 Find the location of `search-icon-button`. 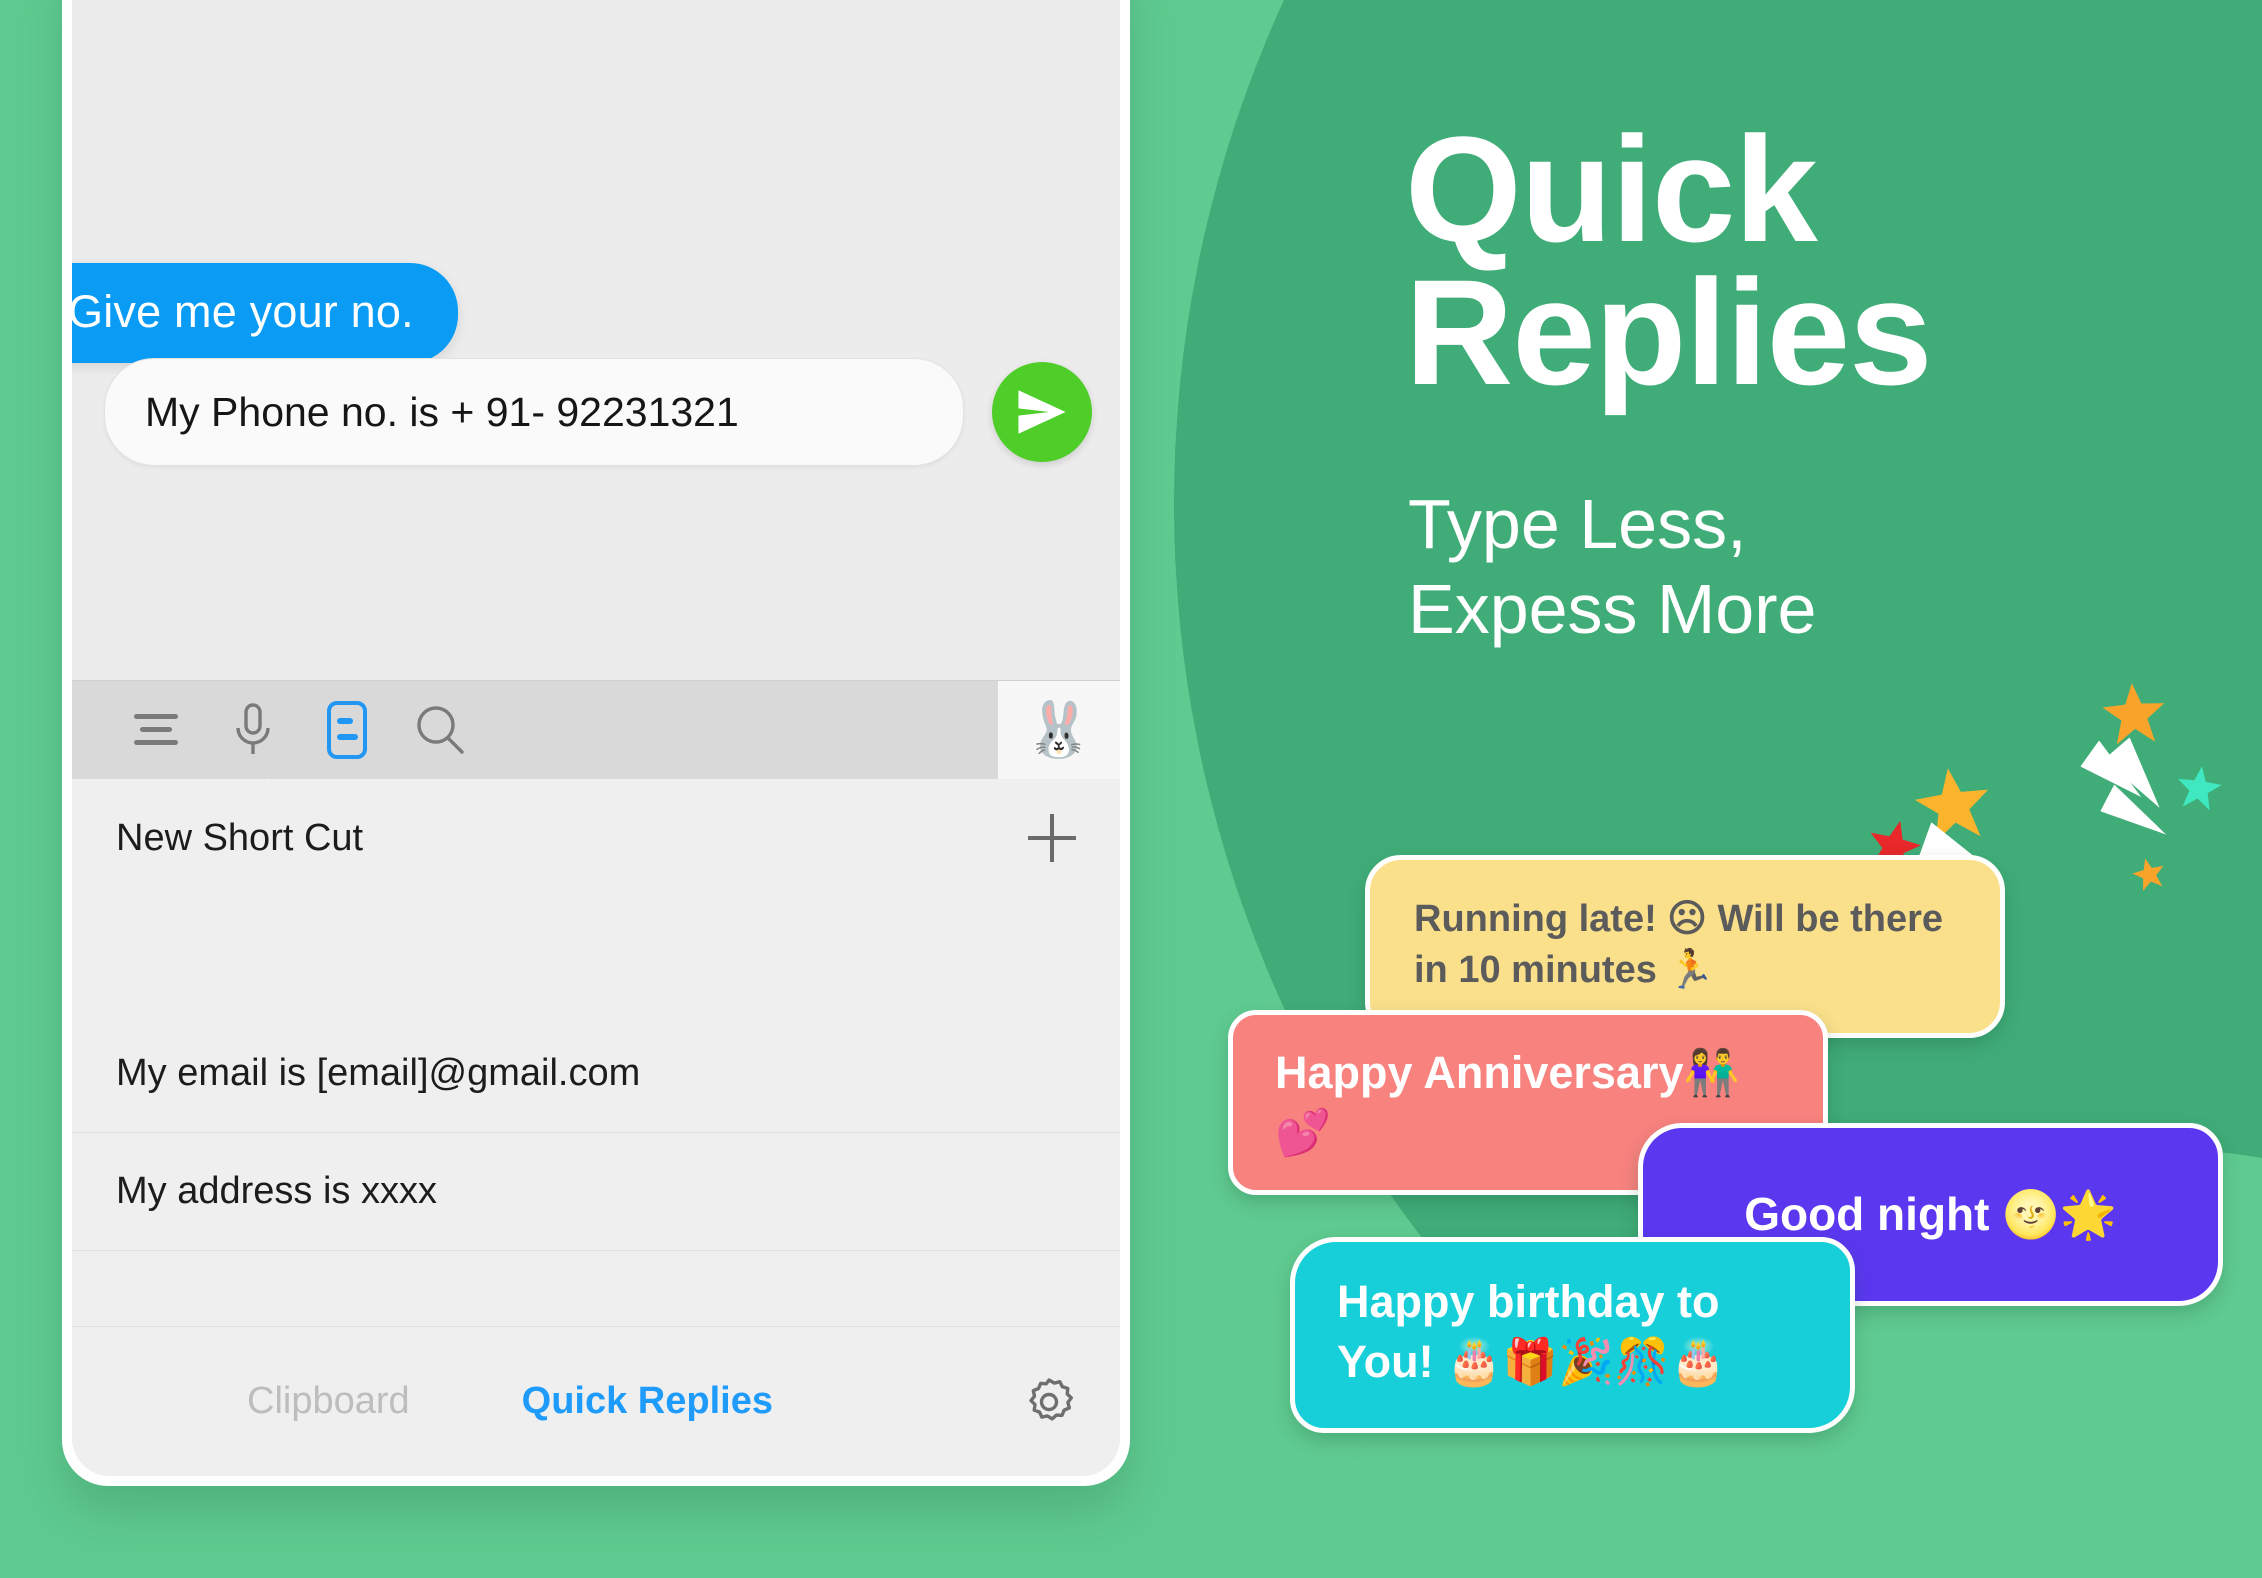

search-icon-button is located at coordinates (441, 730).